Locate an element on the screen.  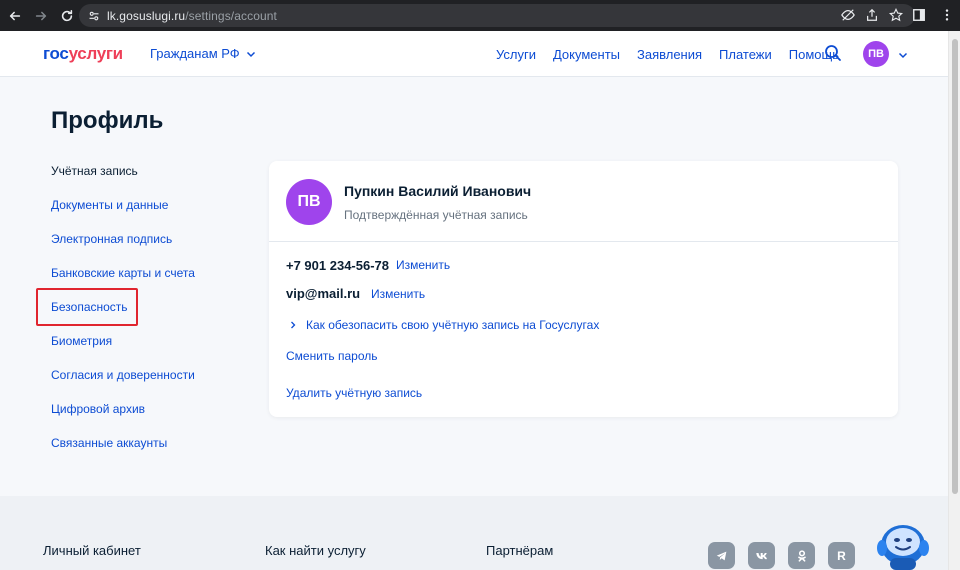
region-selector: Гражданам РФ is located at coordinates (203, 53).